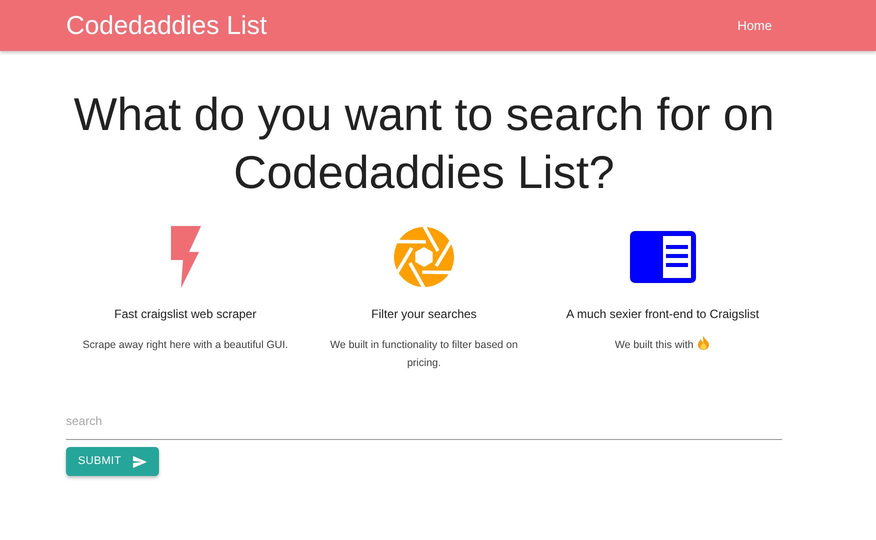 This screenshot has width=876, height=540. Describe the element at coordinates (703, 343) in the screenshot. I see `fire-icon` at that location.